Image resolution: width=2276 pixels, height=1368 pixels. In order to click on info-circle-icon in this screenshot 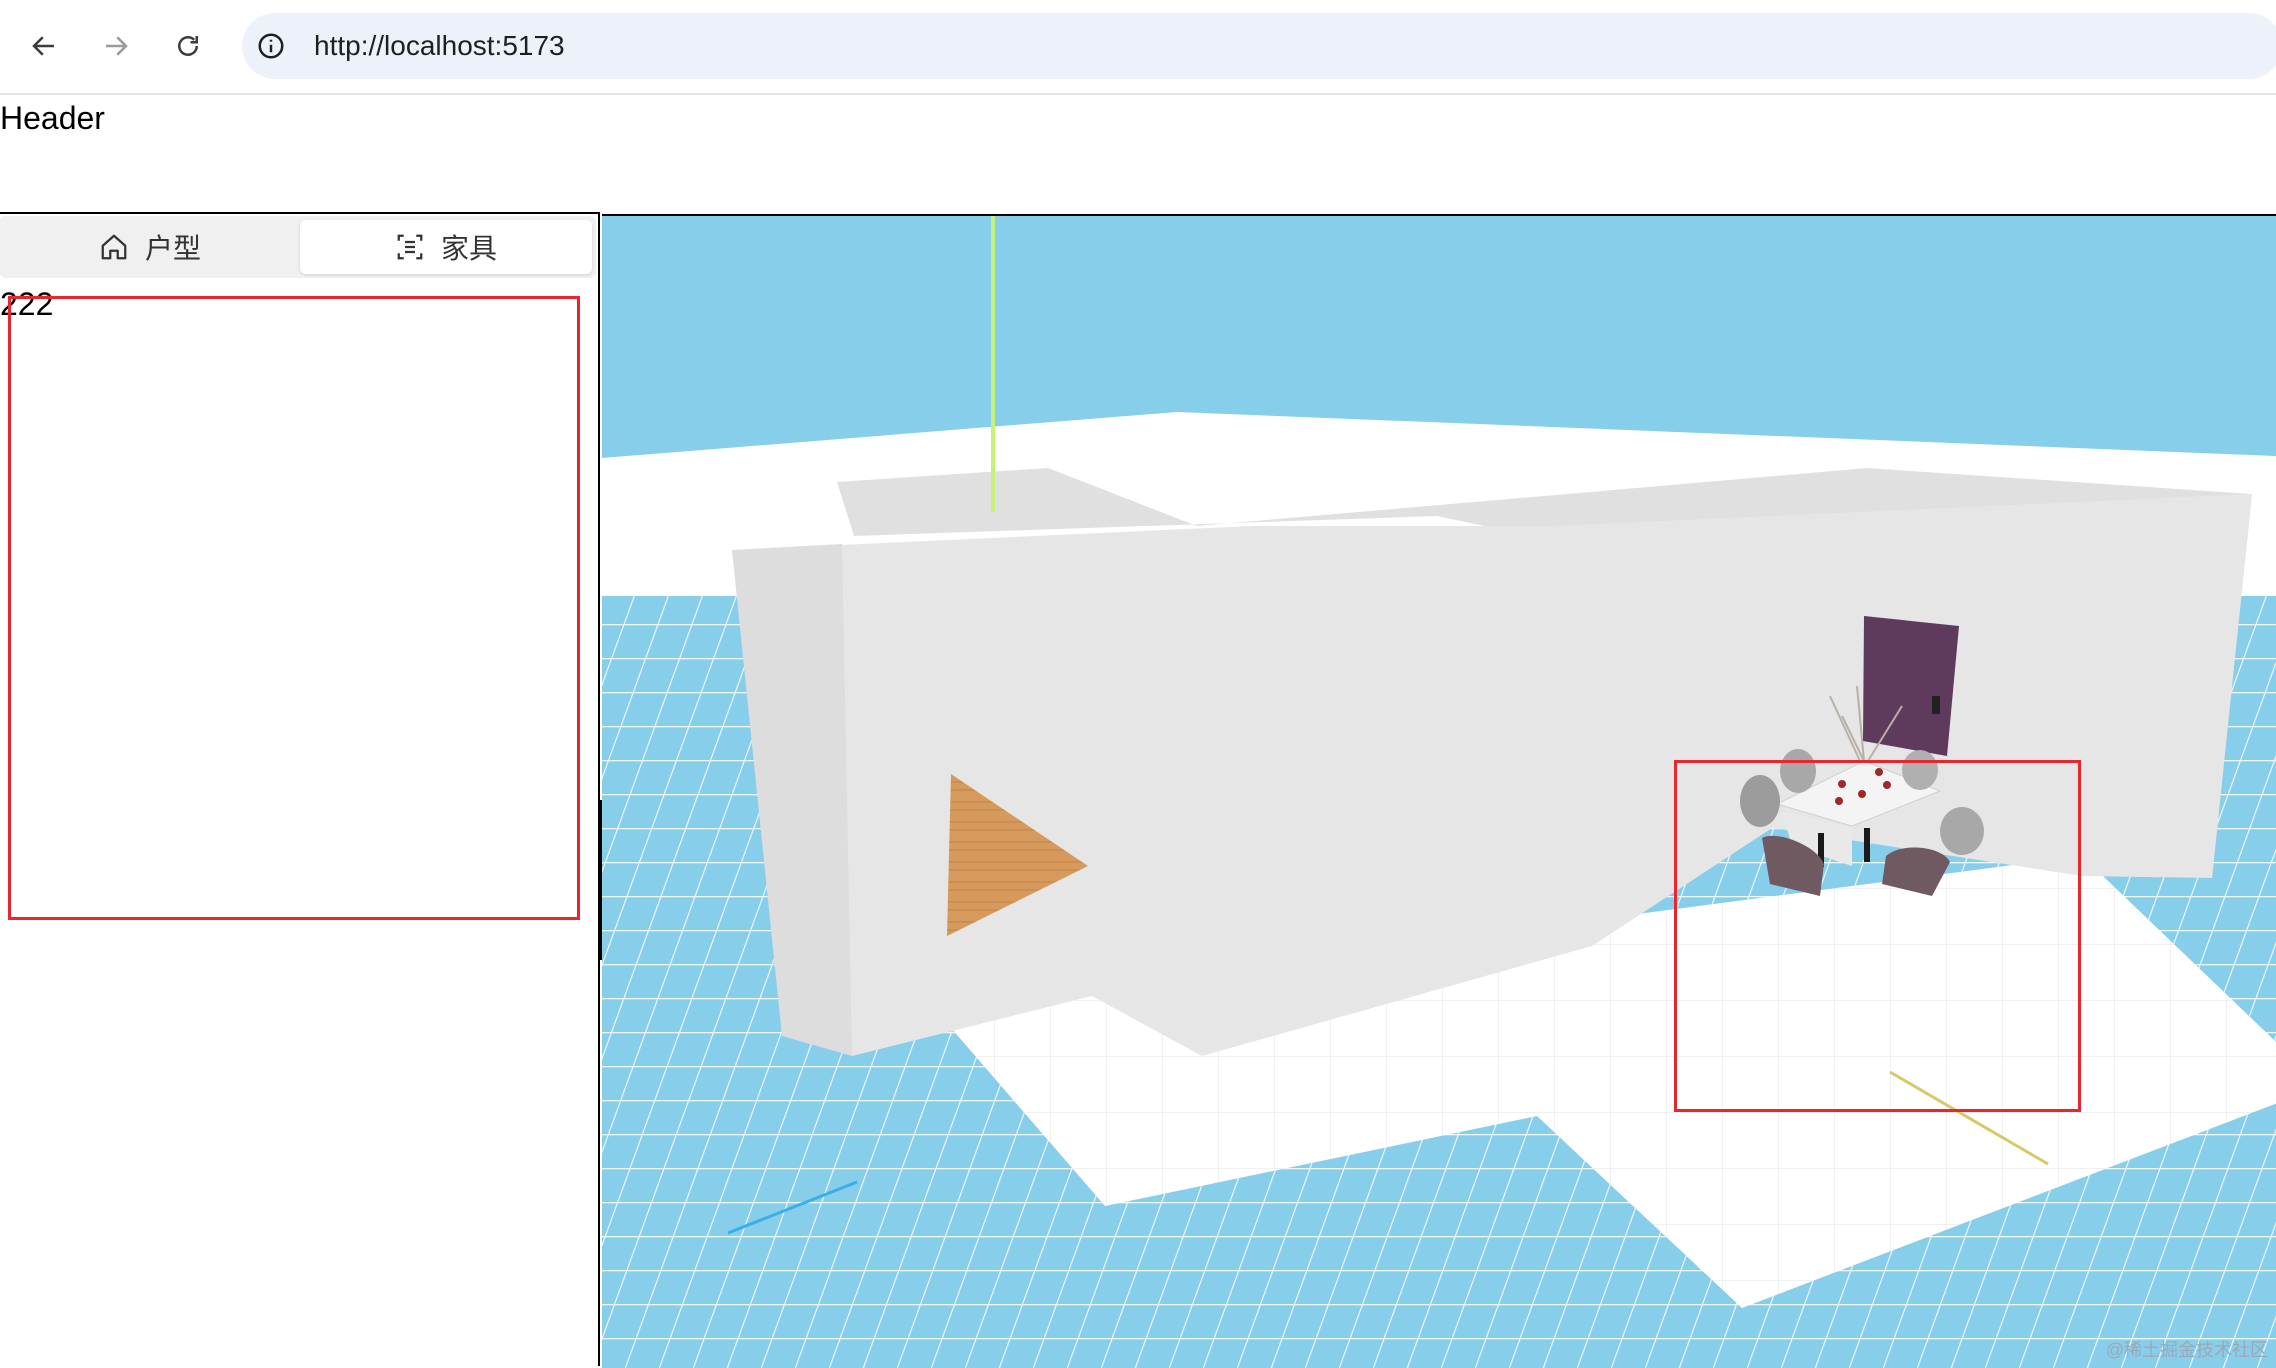, I will do `click(271, 46)`.